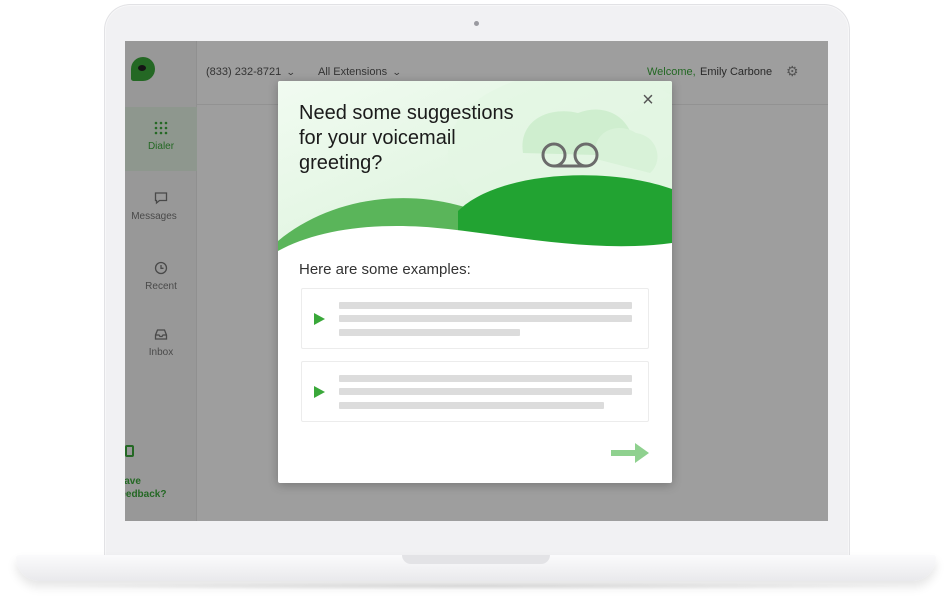 The height and width of the screenshot is (598, 952). What do you see at coordinates (476, 559) in the screenshot?
I see `laptop-notch` at bounding box center [476, 559].